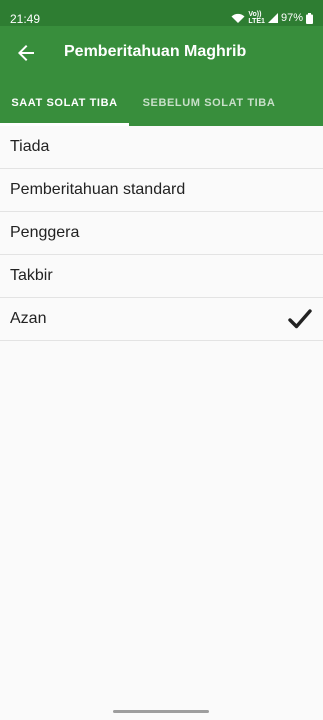 Image resolution: width=323 pixels, height=720 pixels. Describe the element at coordinates (155, 51) in the screenshot. I see `page-title: Pemberitahuan Maghrib` at that location.